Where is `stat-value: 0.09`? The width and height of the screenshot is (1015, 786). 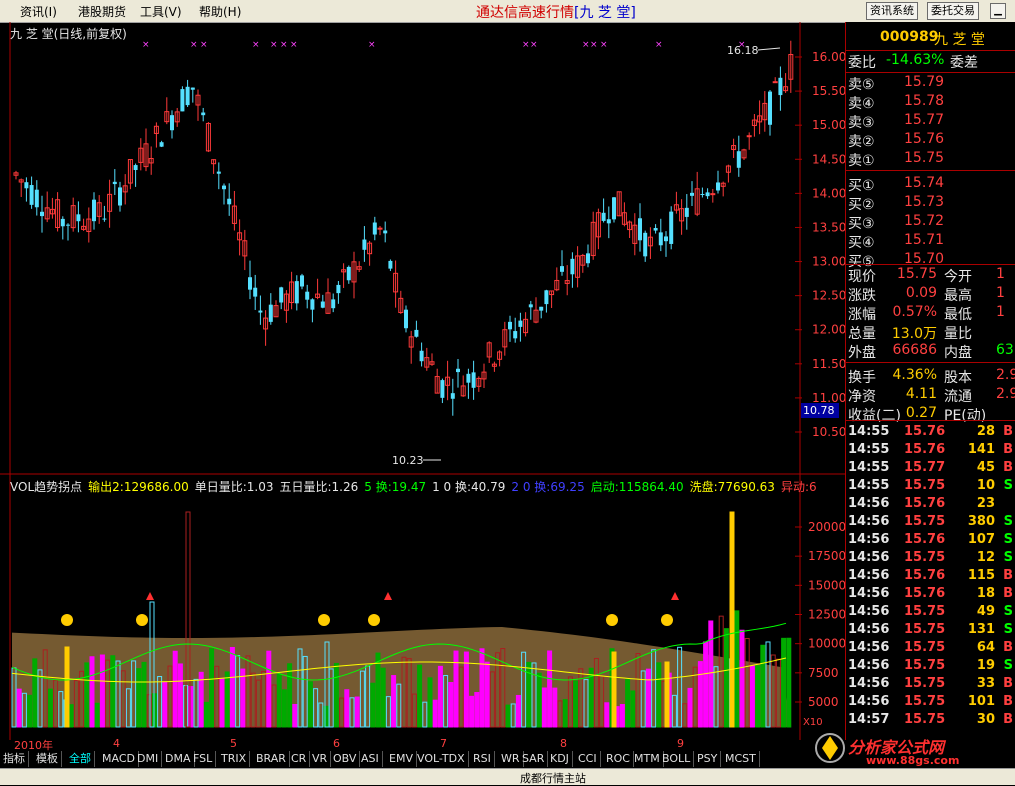 stat-value: 0.09 is located at coordinates (921, 293).